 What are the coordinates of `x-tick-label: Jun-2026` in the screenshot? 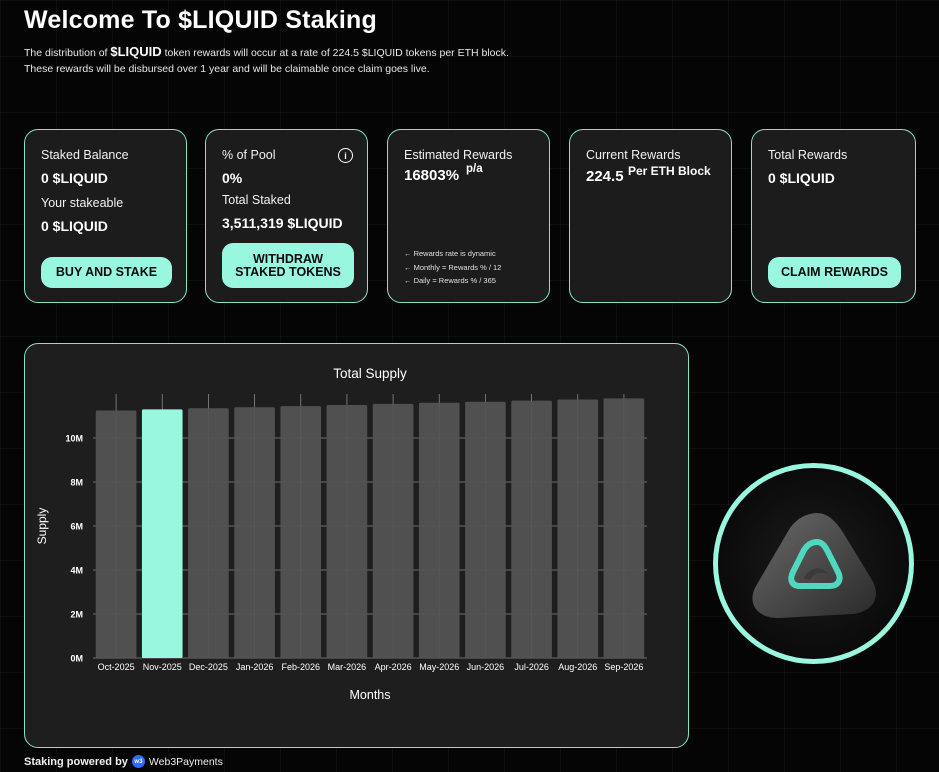 It's located at (486, 667).